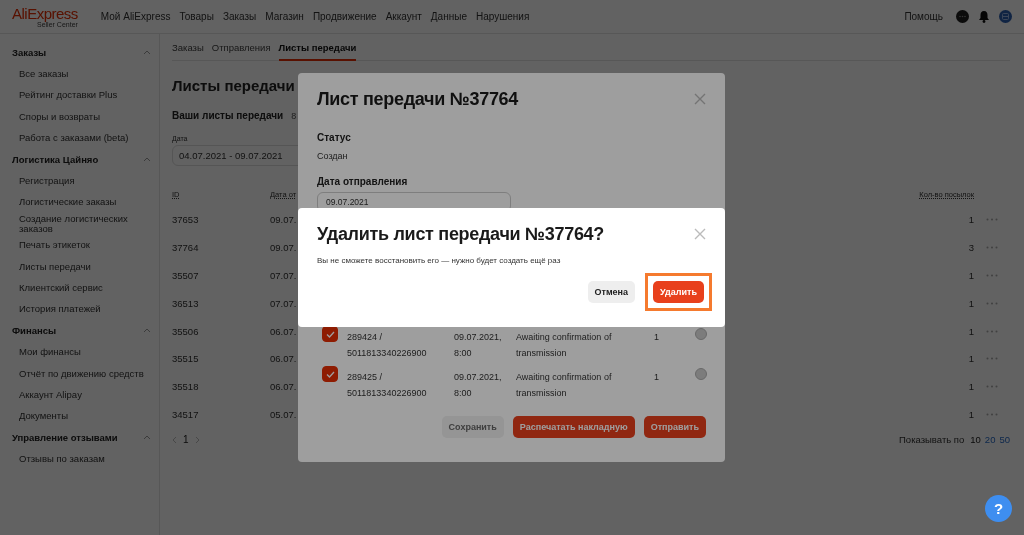 Image resolution: width=1024 pixels, height=535 pixels. Describe the element at coordinates (85, 95) in the screenshot. I see `sidebar-item: Рейтинг доставки Plus` at that location.